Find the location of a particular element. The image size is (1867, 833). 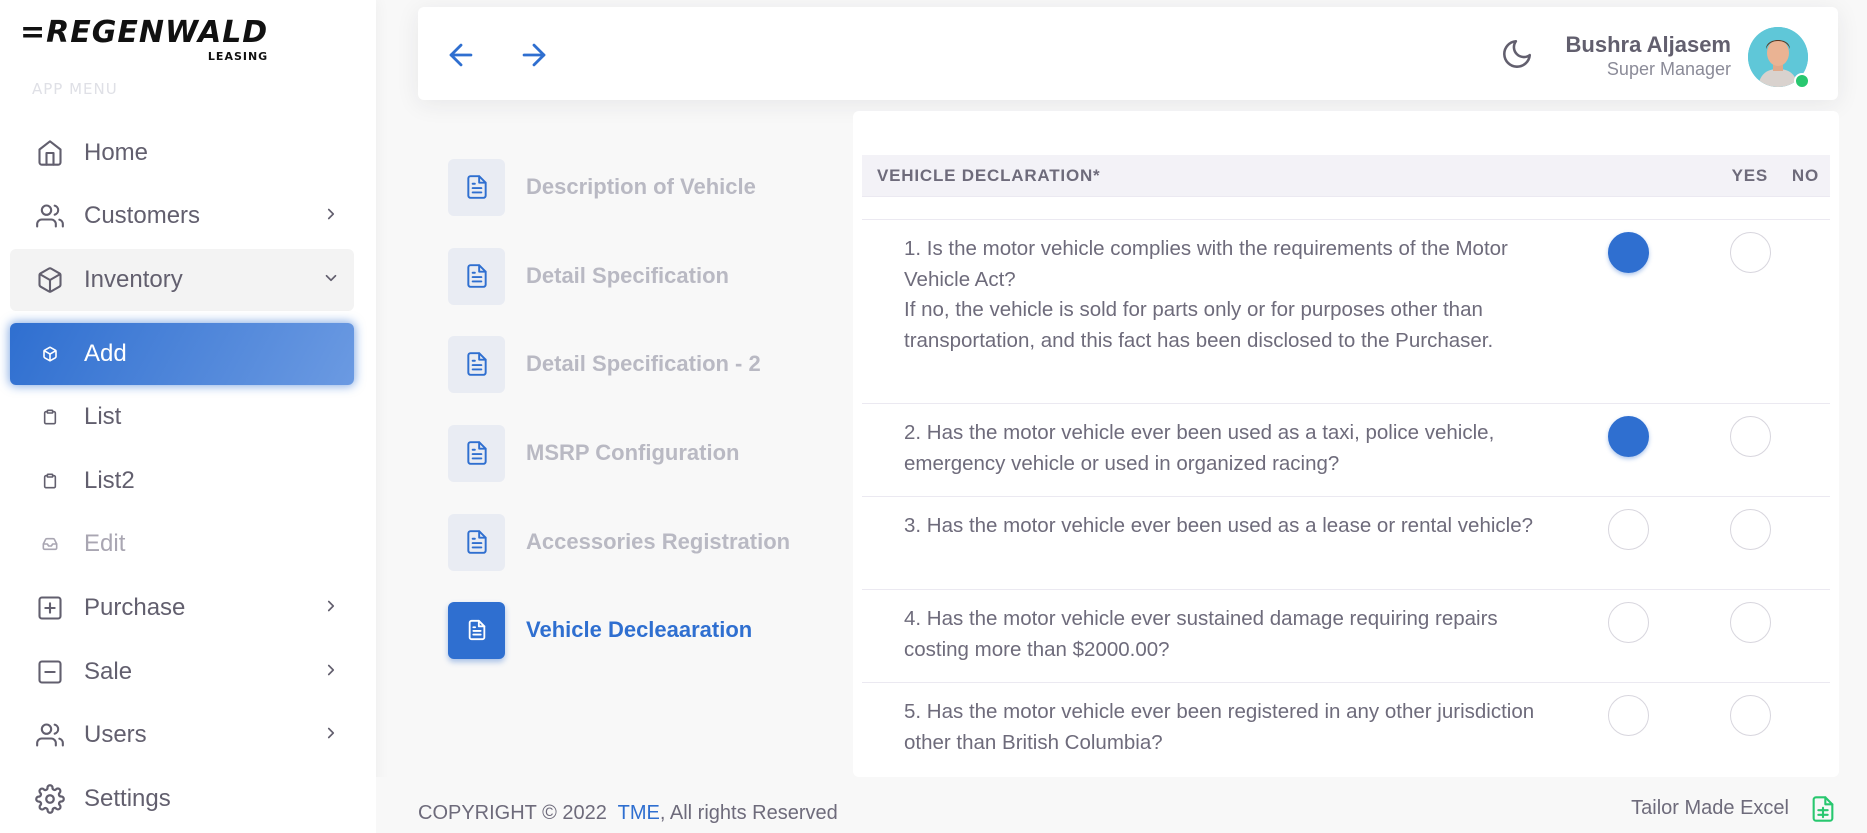

sidebar-item-customers: Customers is located at coordinates (182, 216).